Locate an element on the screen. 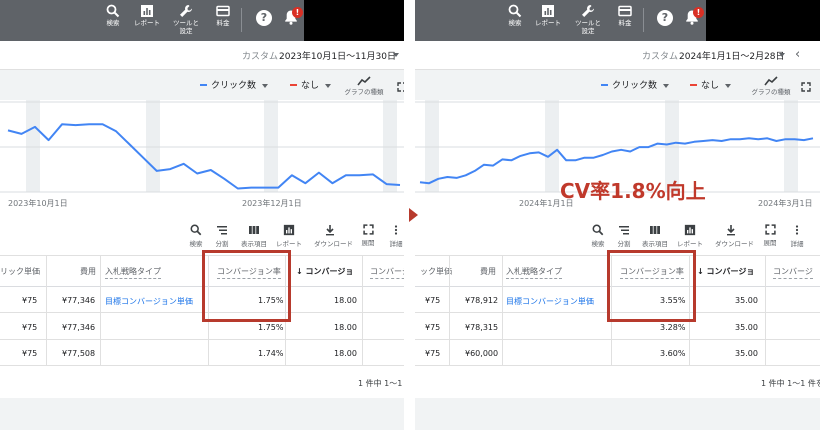  pagination-text: 1 件中 1〜1 is located at coordinates (380, 383).